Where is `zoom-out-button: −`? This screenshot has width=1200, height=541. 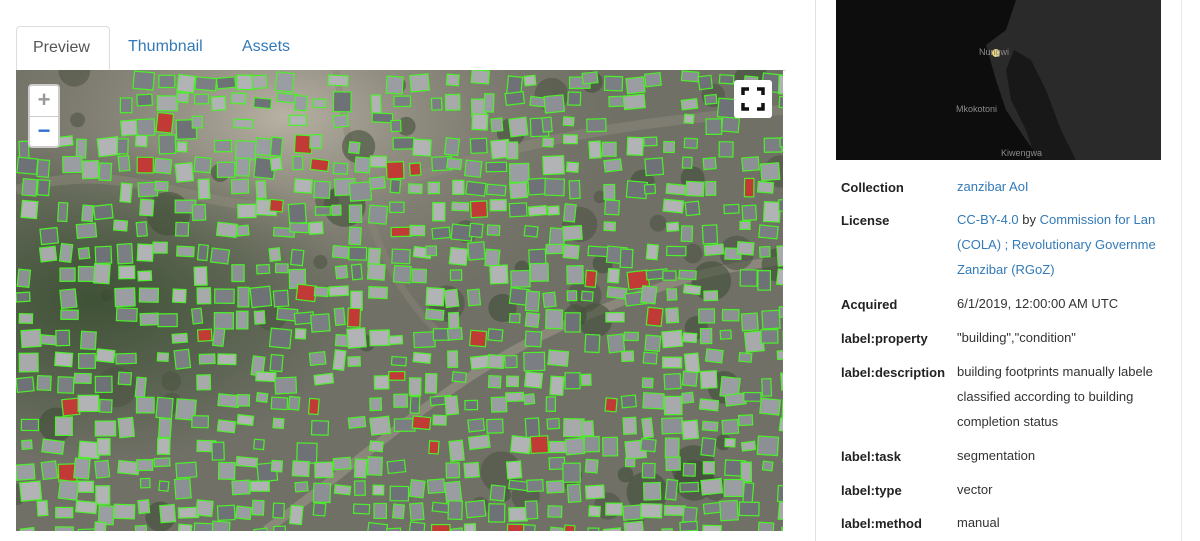
zoom-out-button: − is located at coordinates (44, 132).